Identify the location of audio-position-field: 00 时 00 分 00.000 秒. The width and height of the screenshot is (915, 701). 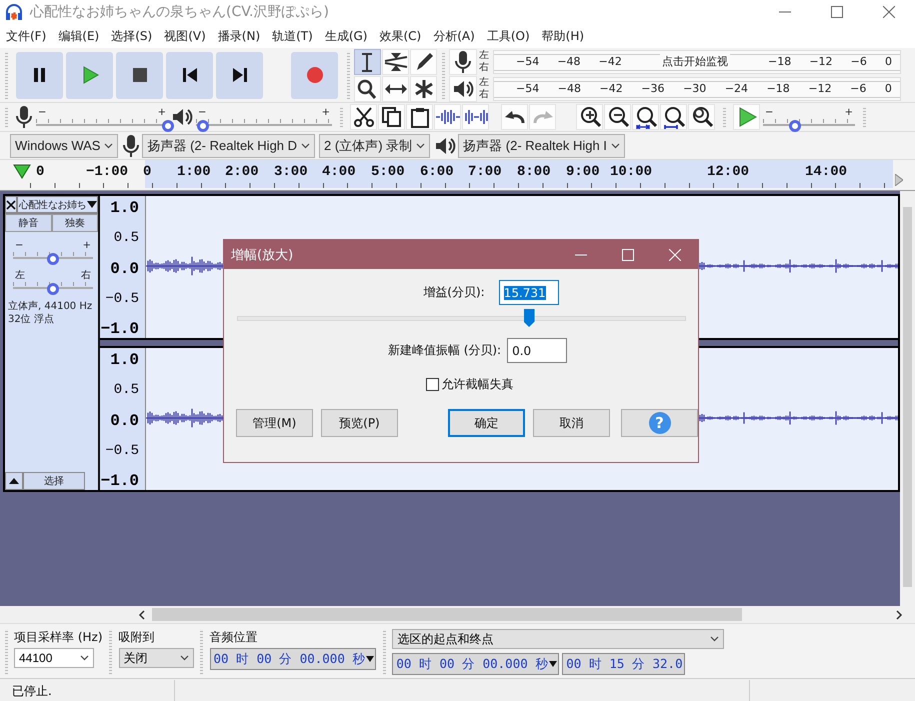
(293, 659).